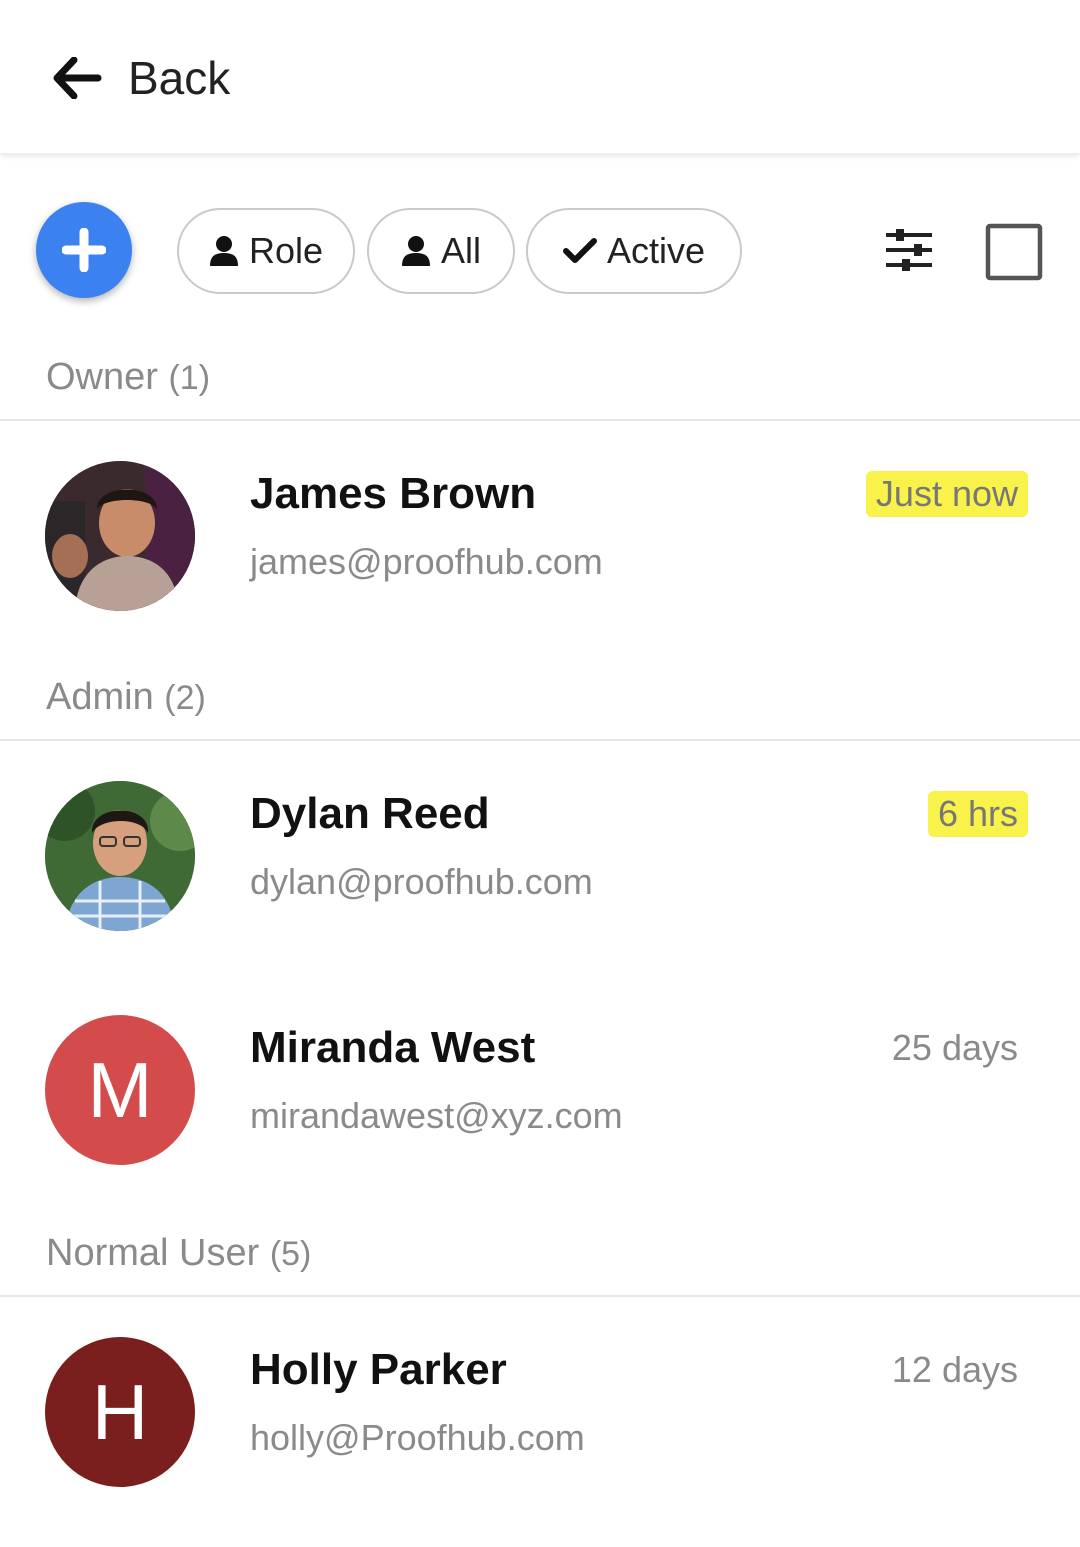  What do you see at coordinates (393, 493) in the screenshot?
I see `user-name: James Brown` at bounding box center [393, 493].